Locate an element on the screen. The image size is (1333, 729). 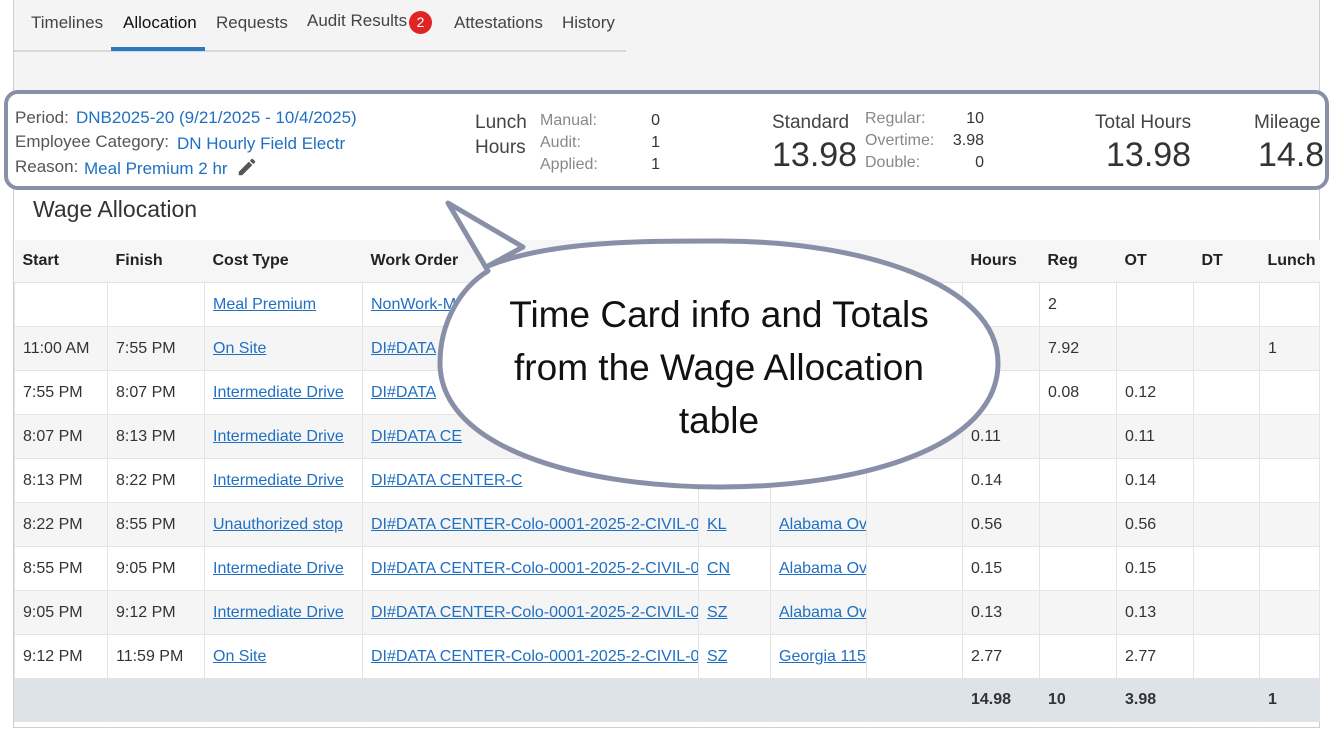
column-header-dt: DT is located at coordinates (1226, 261).